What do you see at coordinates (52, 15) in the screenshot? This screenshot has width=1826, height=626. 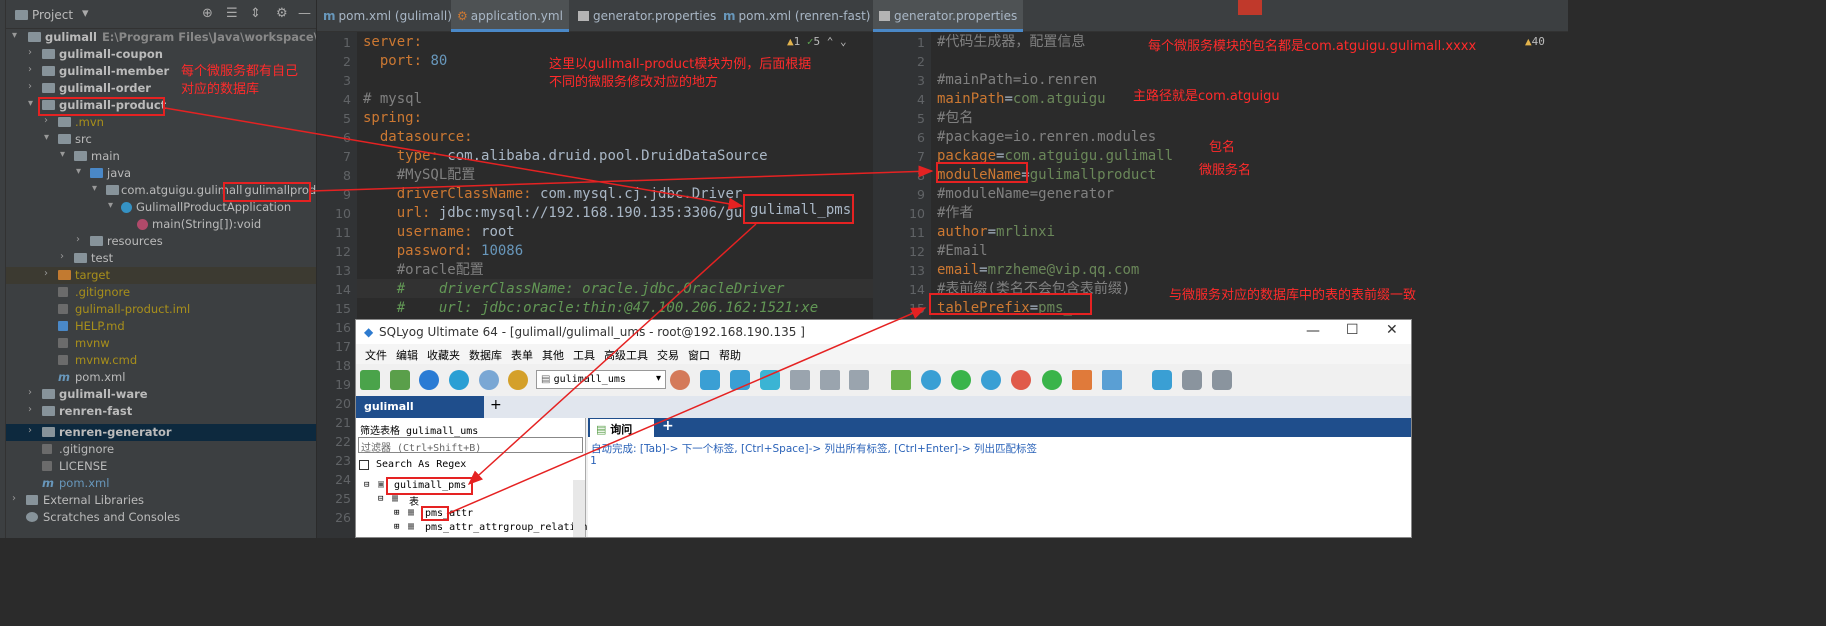 I see `project-panel-title: Project` at bounding box center [52, 15].